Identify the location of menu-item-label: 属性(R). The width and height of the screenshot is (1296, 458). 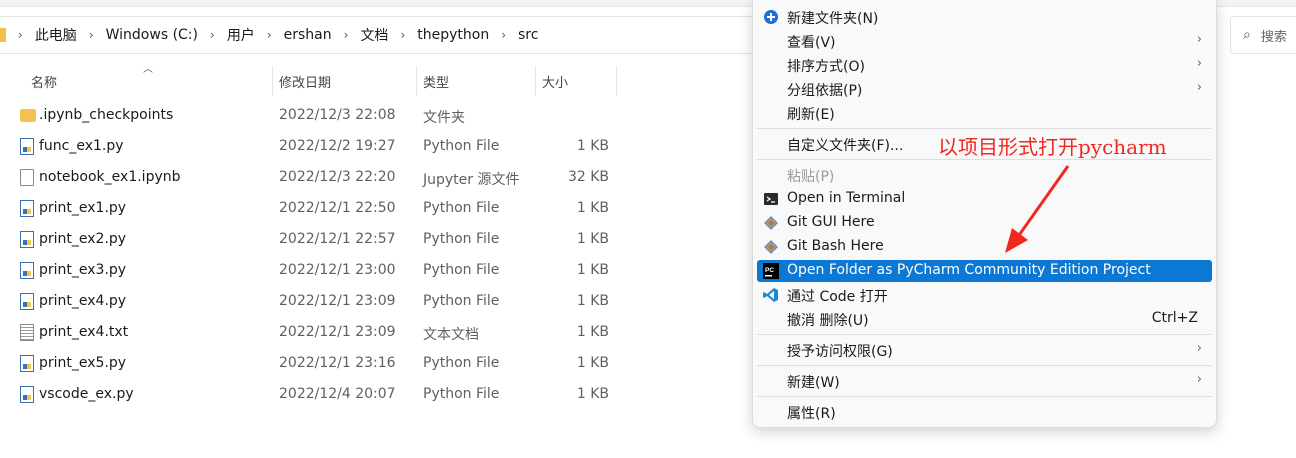
(811, 414).